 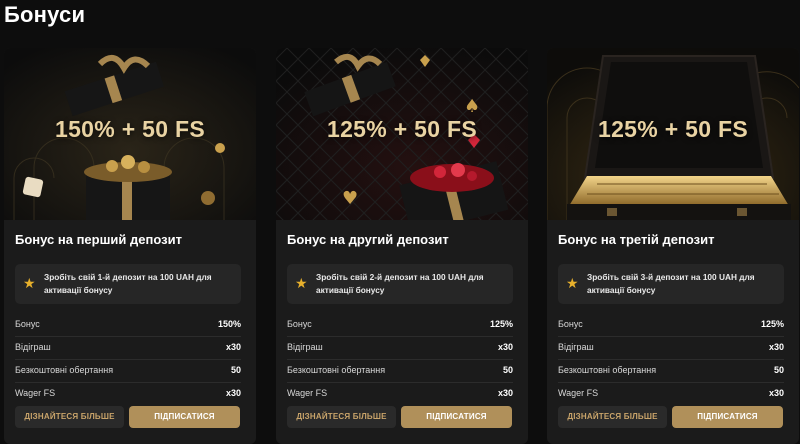 I want to click on card-title: Бонус на третій депозит, so click(x=636, y=239).